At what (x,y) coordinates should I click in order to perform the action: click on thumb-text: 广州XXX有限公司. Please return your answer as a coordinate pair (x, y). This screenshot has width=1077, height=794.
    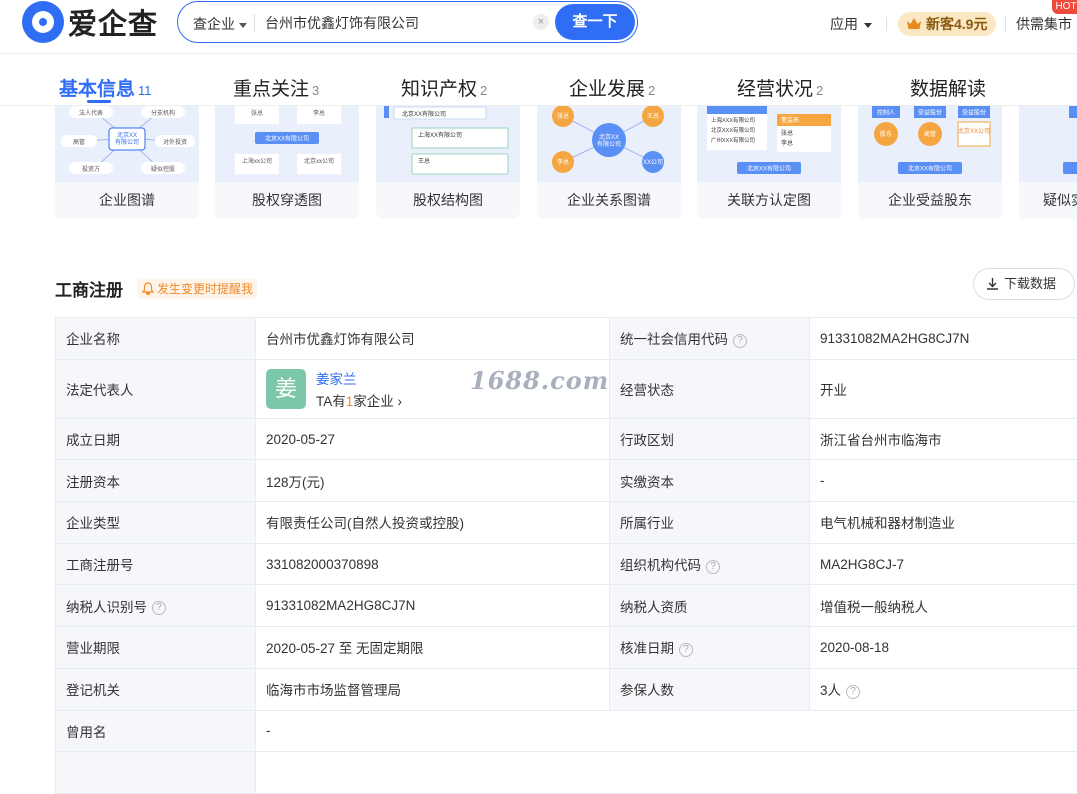
    Looking at the image, I should click on (733, 140).